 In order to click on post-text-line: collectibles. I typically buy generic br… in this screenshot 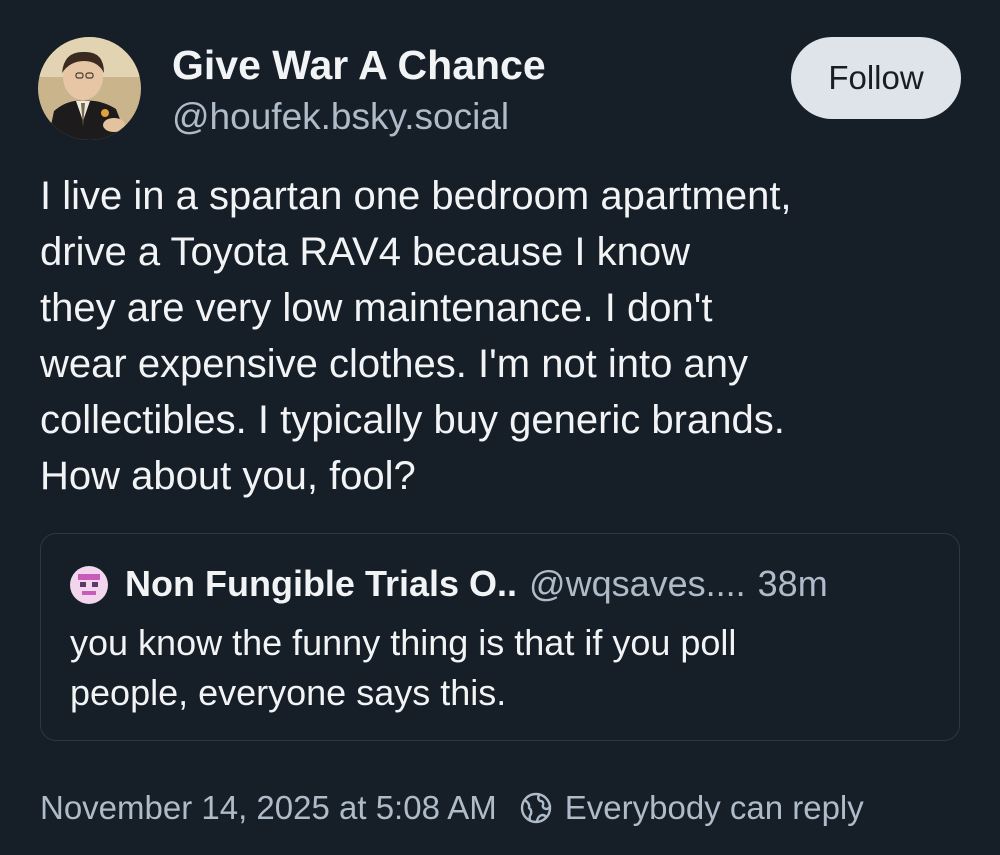, I will do `click(412, 420)`.